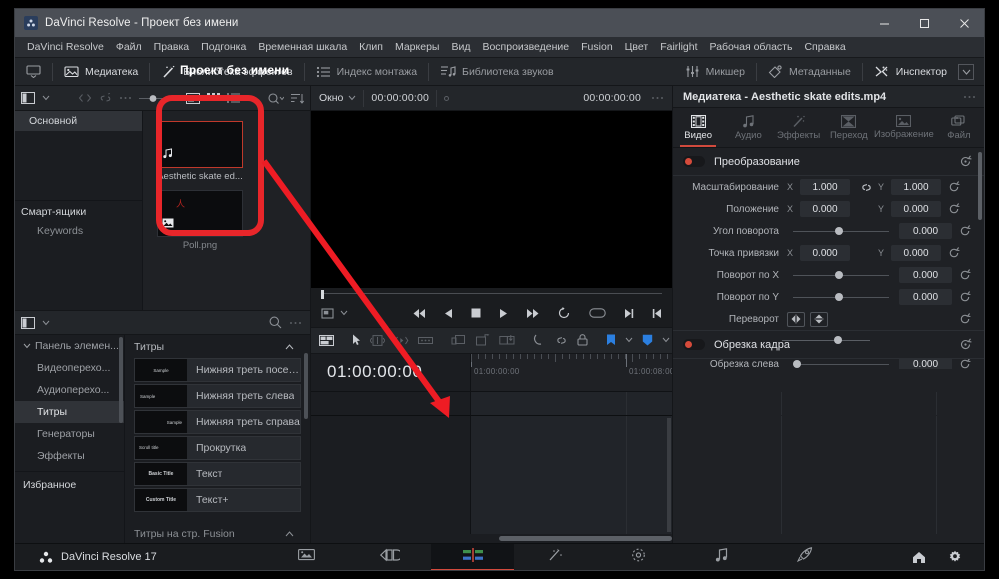 This screenshot has height=579, width=999. I want to click on inspector-section-transform: Преобразование, so click(828, 162).